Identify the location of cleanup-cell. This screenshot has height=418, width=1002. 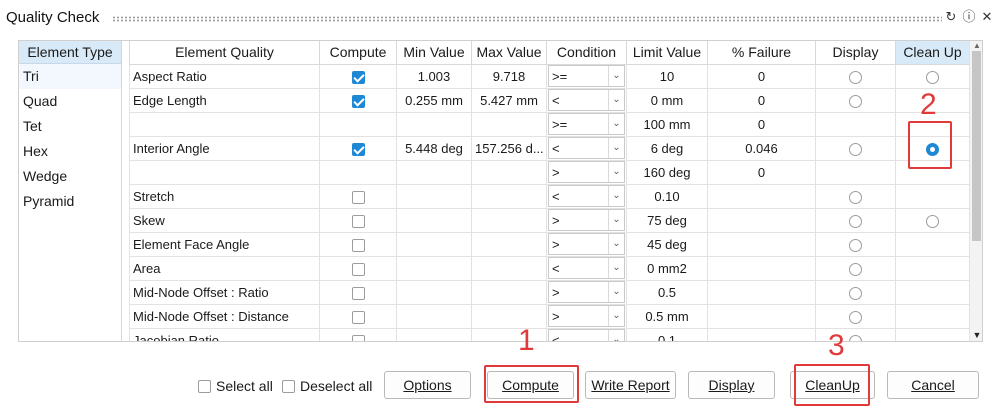
(932, 268).